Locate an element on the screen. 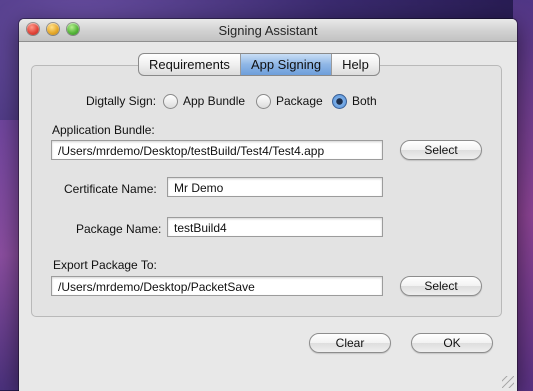 Image resolution: width=533 pixels, height=391 pixels. select-bundle-button: Select is located at coordinates (441, 150).